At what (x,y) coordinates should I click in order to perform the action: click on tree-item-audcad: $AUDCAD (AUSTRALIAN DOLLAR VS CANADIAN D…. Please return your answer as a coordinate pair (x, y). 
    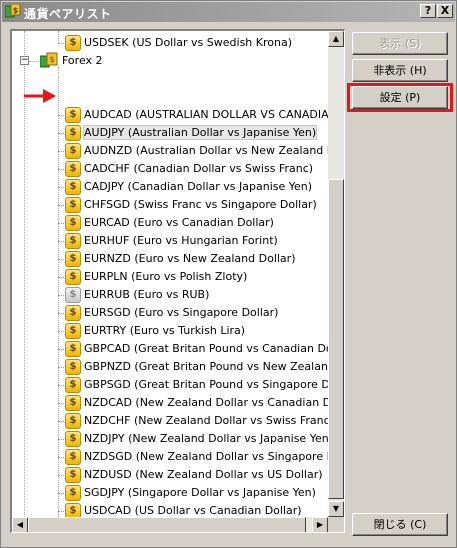
    Looking at the image, I should click on (170, 115).